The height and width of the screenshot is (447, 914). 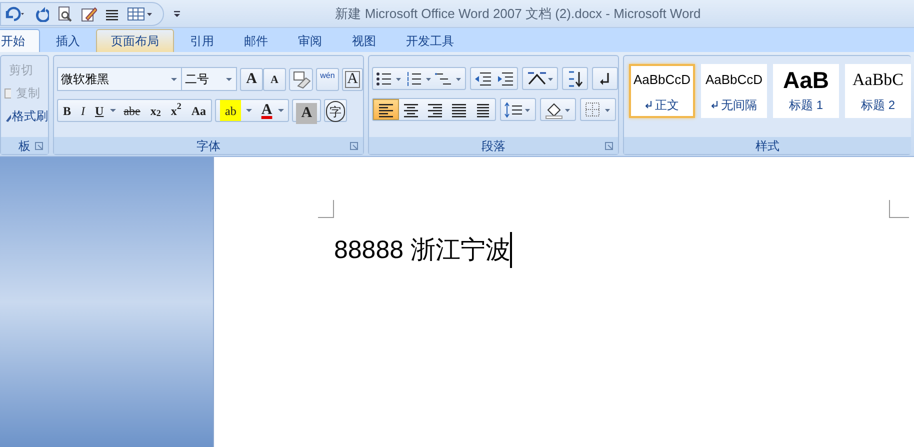 What do you see at coordinates (327, 79) in the screenshot?
I see `phonetic-guide-button: wén` at bounding box center [327, 79].